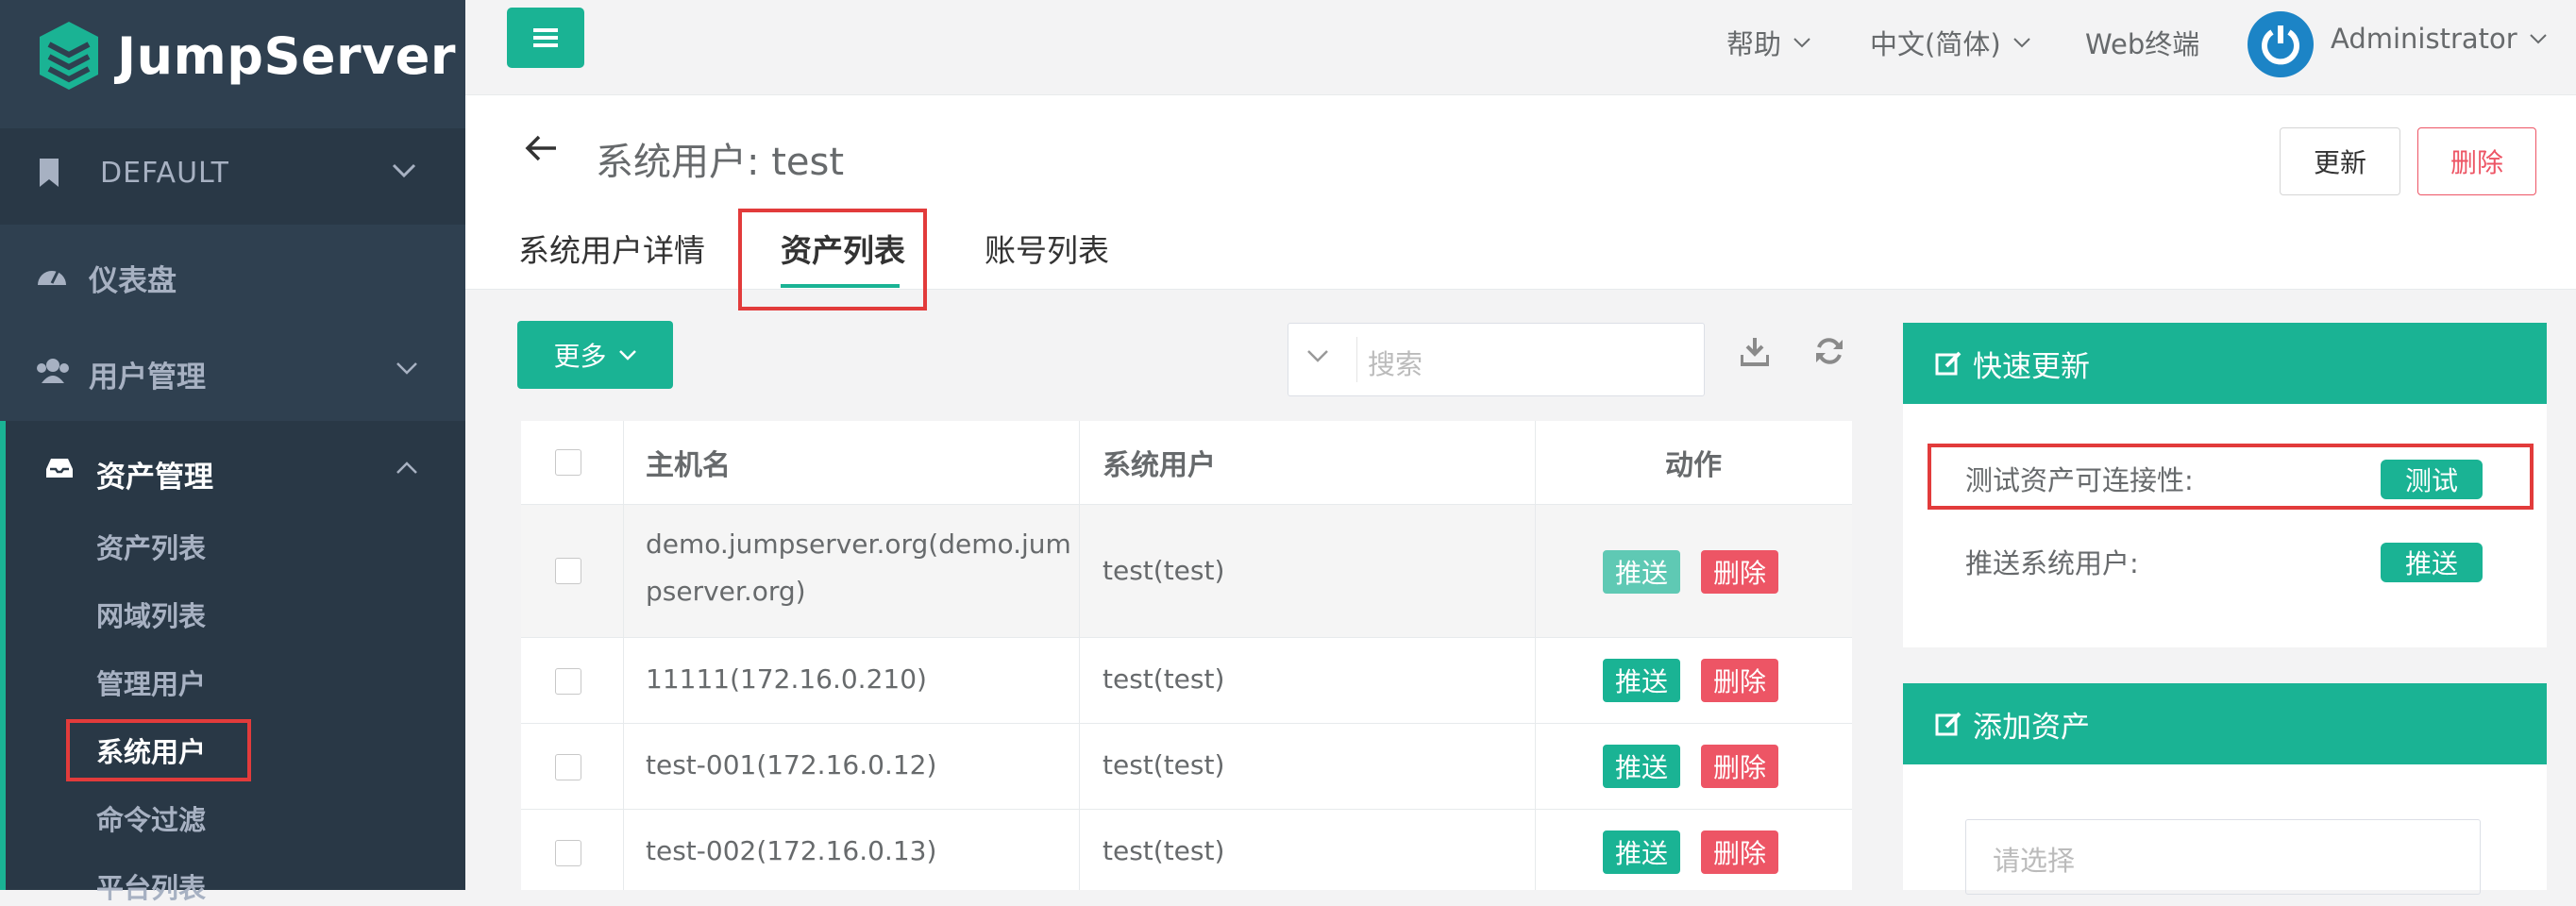  I want to click on more-actions-button: 更多, so click(595, 355).